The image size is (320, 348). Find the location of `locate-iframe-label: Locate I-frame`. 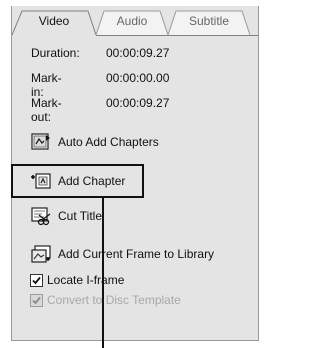

locate-iframe-label: Locate I-frame is located at coordinates (86, 280).